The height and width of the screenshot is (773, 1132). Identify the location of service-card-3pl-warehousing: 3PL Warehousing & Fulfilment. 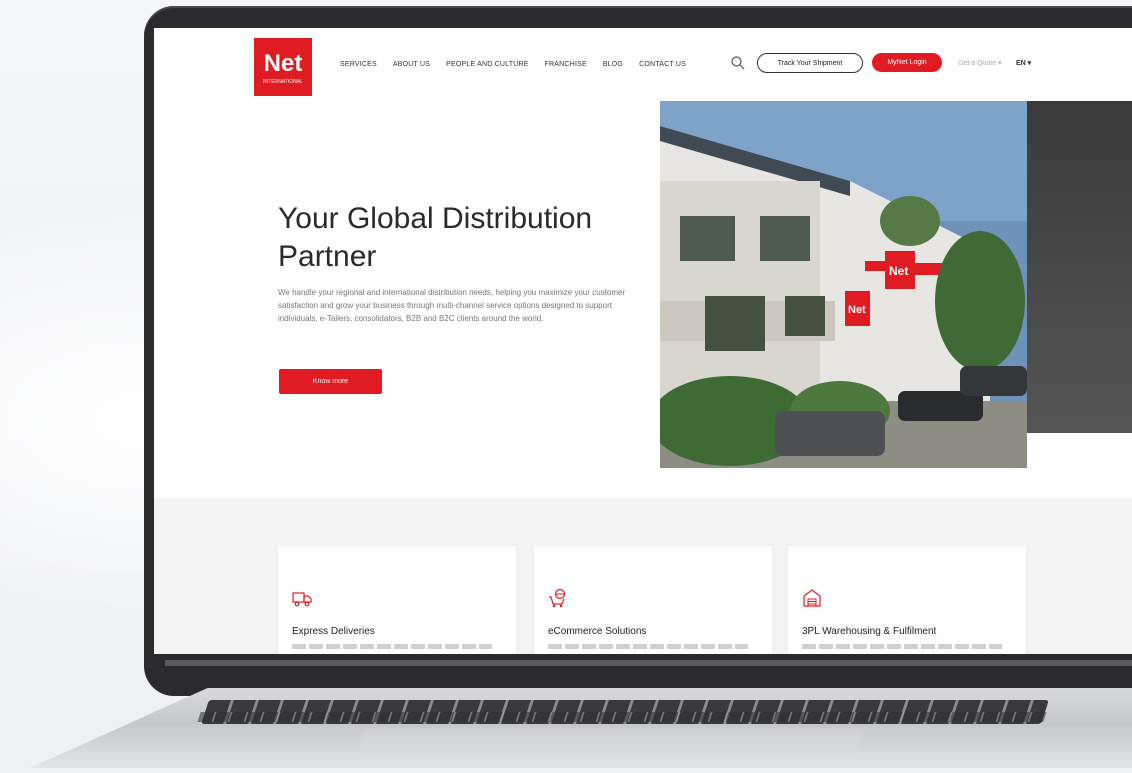
(907, 600).